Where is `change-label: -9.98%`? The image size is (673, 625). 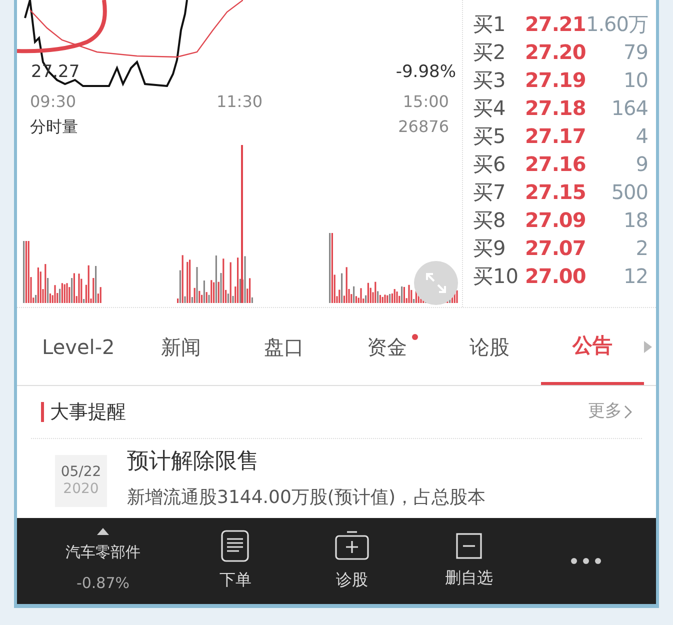
change-label: -9.98% is located at coordinates (426, 72).